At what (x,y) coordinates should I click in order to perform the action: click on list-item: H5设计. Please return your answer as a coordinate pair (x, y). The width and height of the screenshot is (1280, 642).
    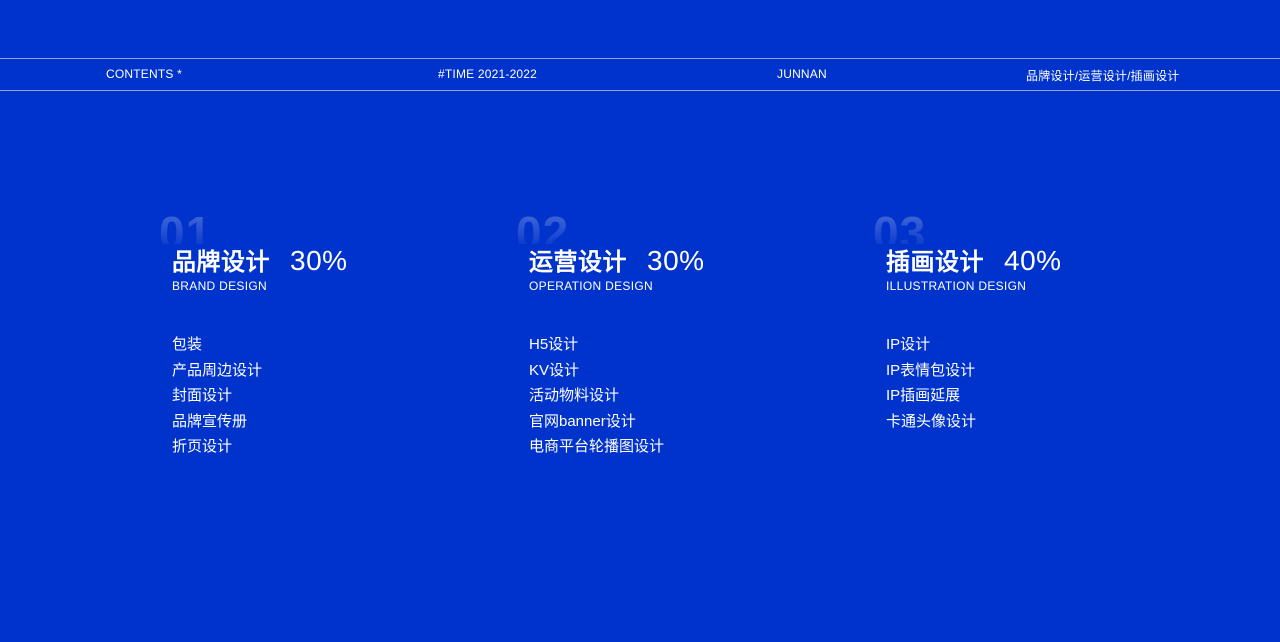
    Looking at the image, I should click on (554, 344).